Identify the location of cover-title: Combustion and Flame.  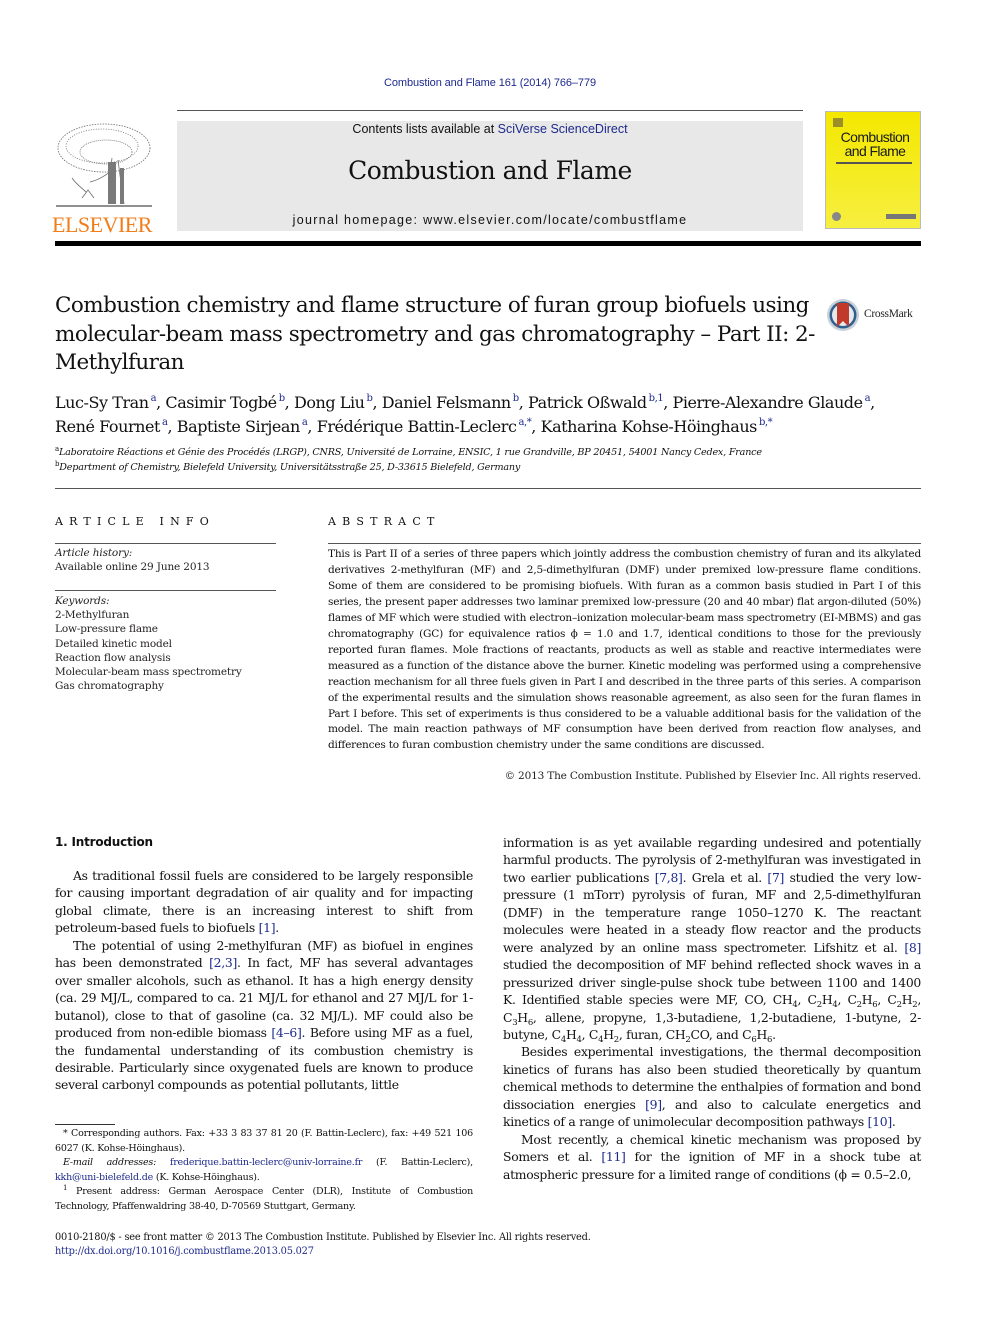
(875, 144).